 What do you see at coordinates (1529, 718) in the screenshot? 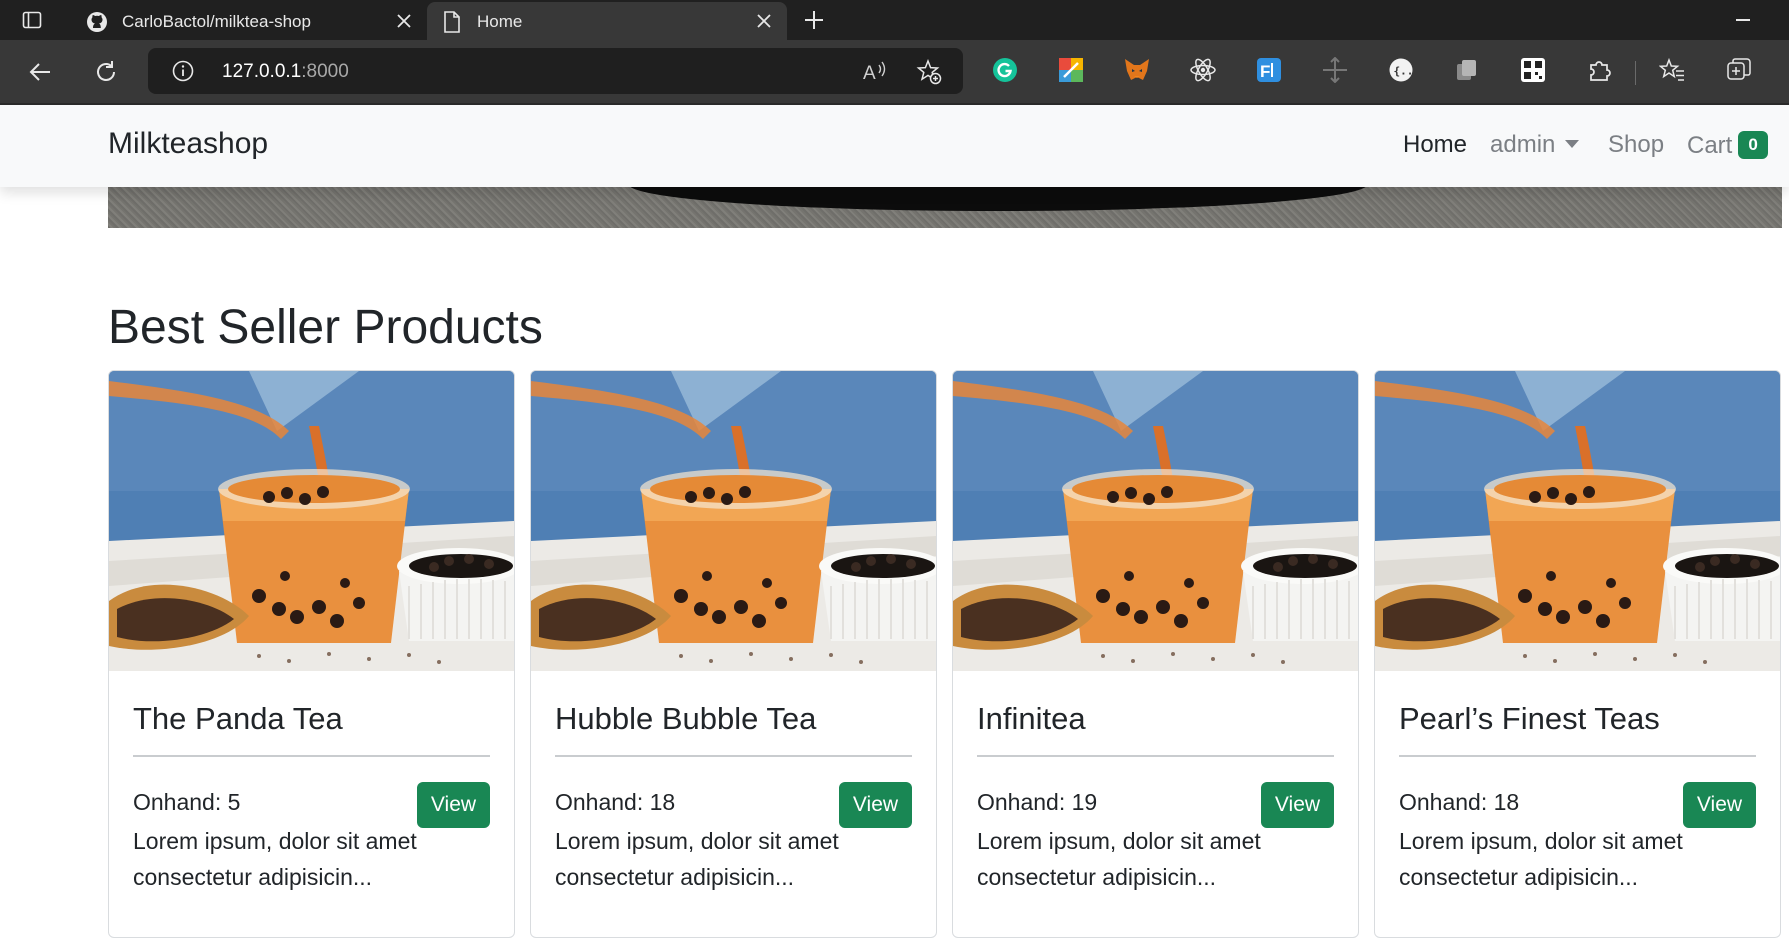
I see `product-name: Pearl’s Finest Teas` at bounding box center [1529, 718].